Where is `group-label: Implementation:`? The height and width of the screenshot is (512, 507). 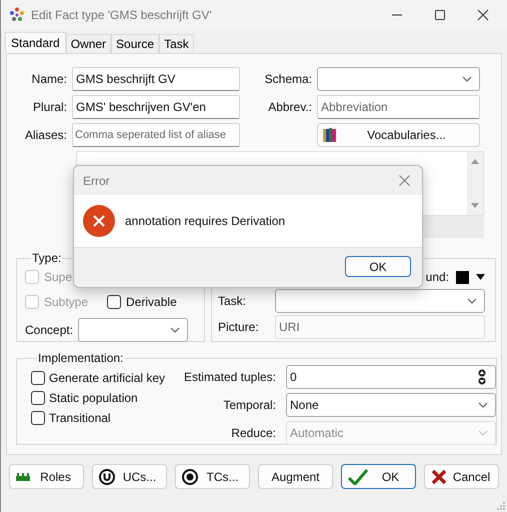
group-label: Implementation: is located at coordinates (80, 358).